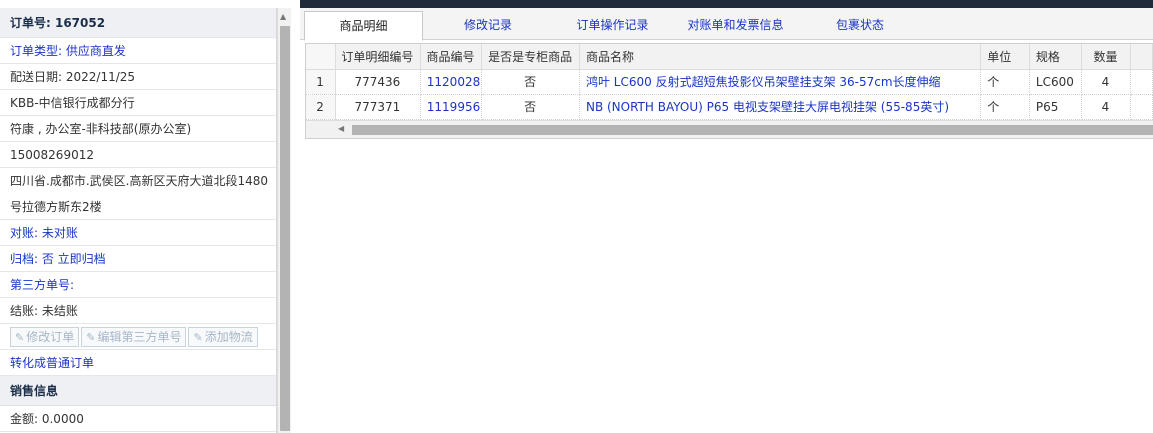 The image size is (1153, 433). Describe the element at coordinates (1005, 57) in the screenshot. I see `col-header-unit: 单位` at that location.